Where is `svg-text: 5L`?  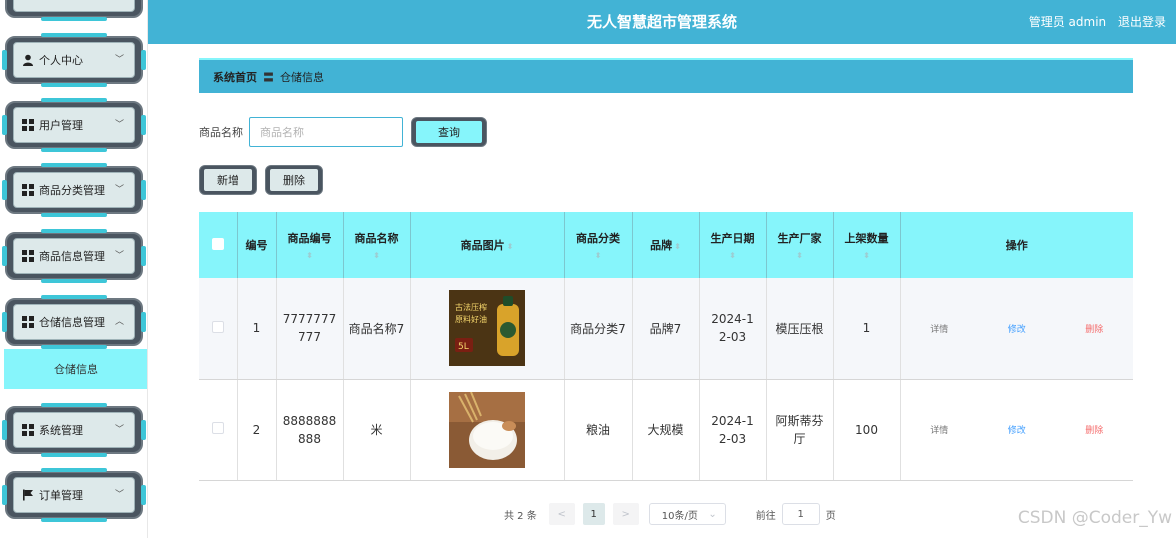
svg-text: 5L is located at coordinates (463, 347).